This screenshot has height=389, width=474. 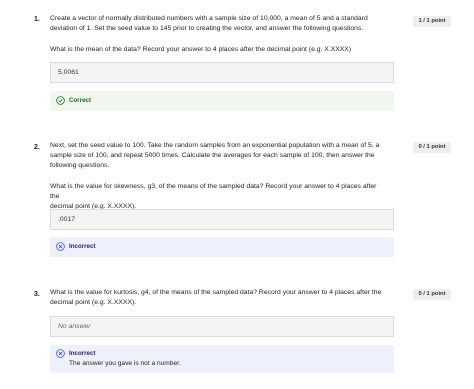 What do you see at coordinates (37, 19) in the screenshot?
I see `question-number: 1.` at bounding box center [37, 19].